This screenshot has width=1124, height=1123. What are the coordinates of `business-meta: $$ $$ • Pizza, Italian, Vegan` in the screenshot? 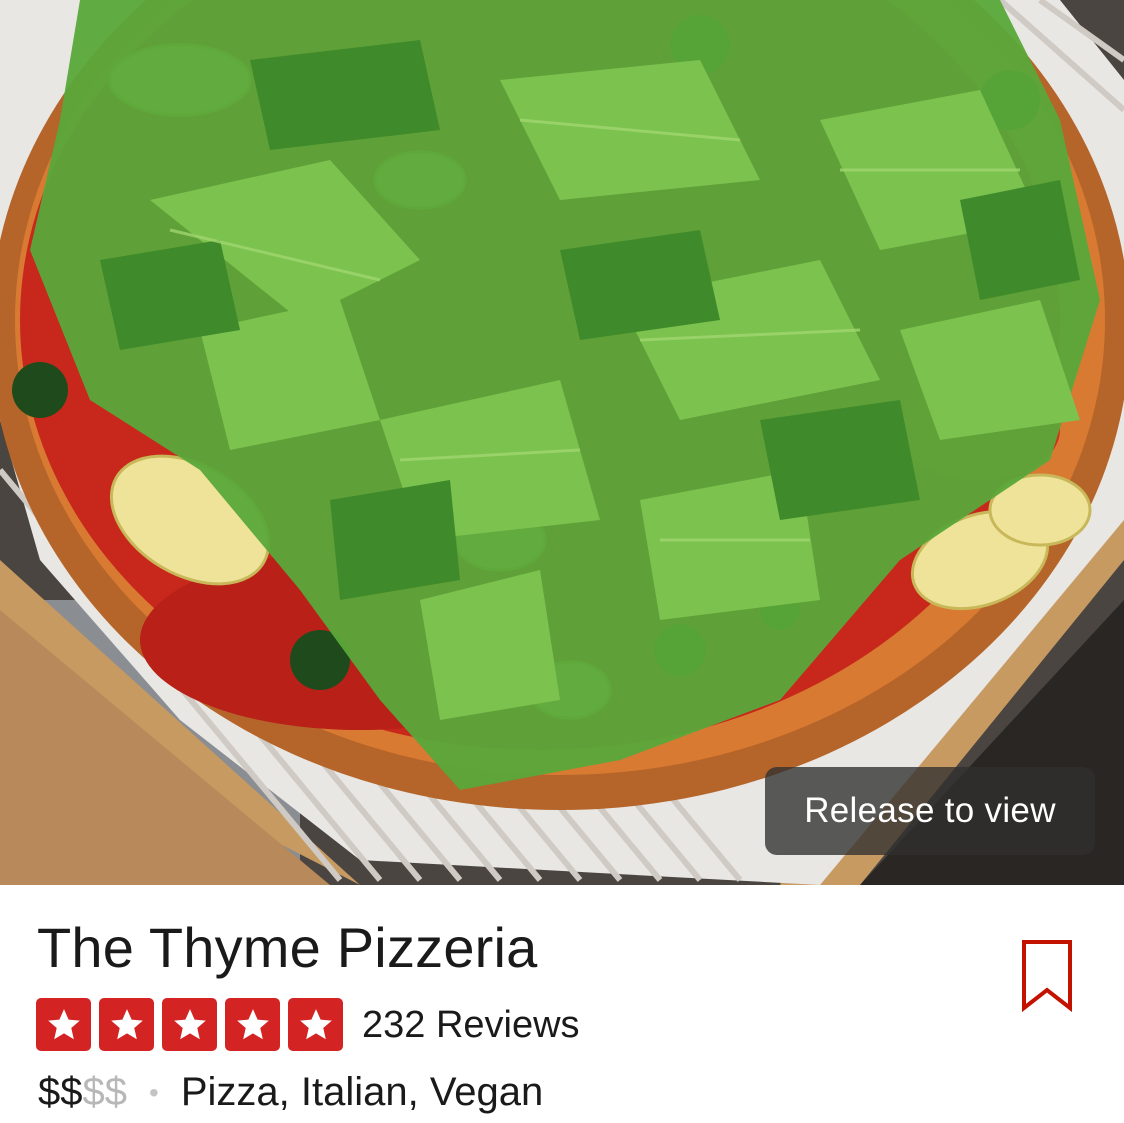 It's located at (290, 1092).